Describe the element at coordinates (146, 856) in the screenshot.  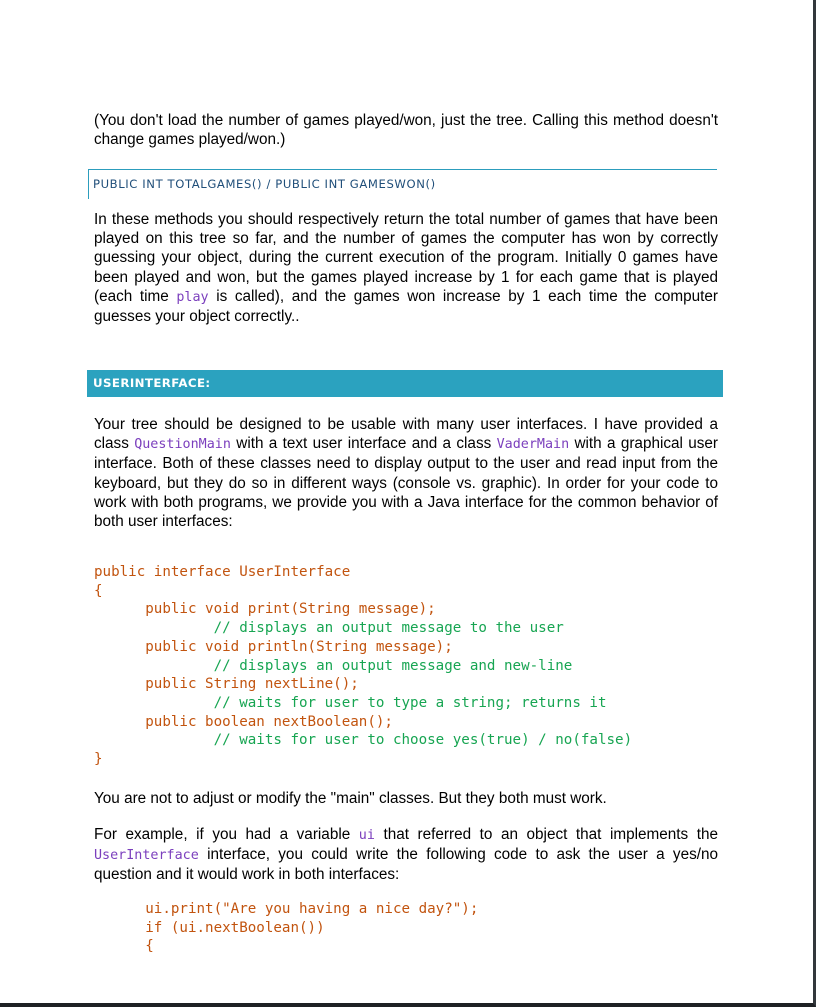
I see `inline-code-userinterface: UserInterface` at that location.